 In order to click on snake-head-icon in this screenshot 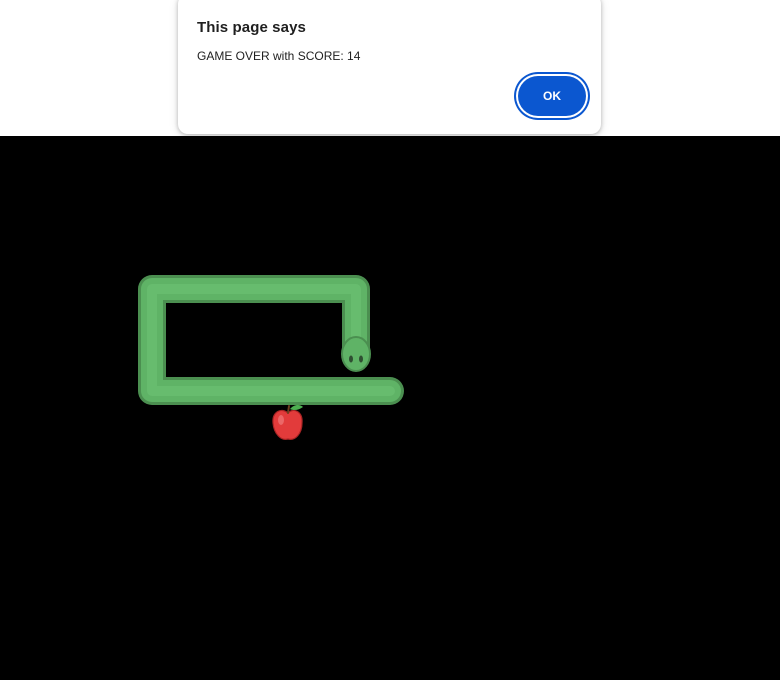, I will do `click(356, 354)`.